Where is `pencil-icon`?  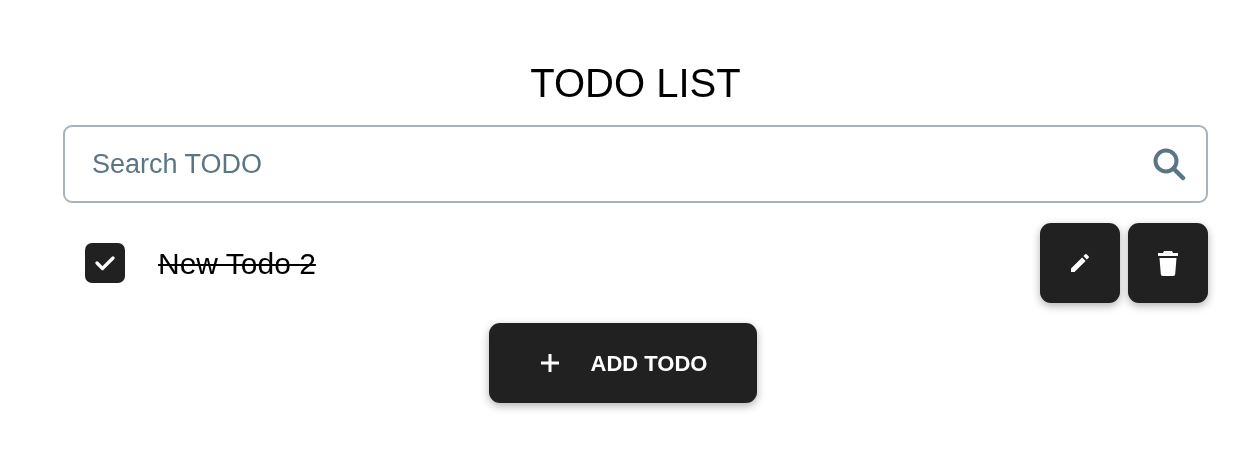 pencil-icon is located at coordinates (1080, 263).